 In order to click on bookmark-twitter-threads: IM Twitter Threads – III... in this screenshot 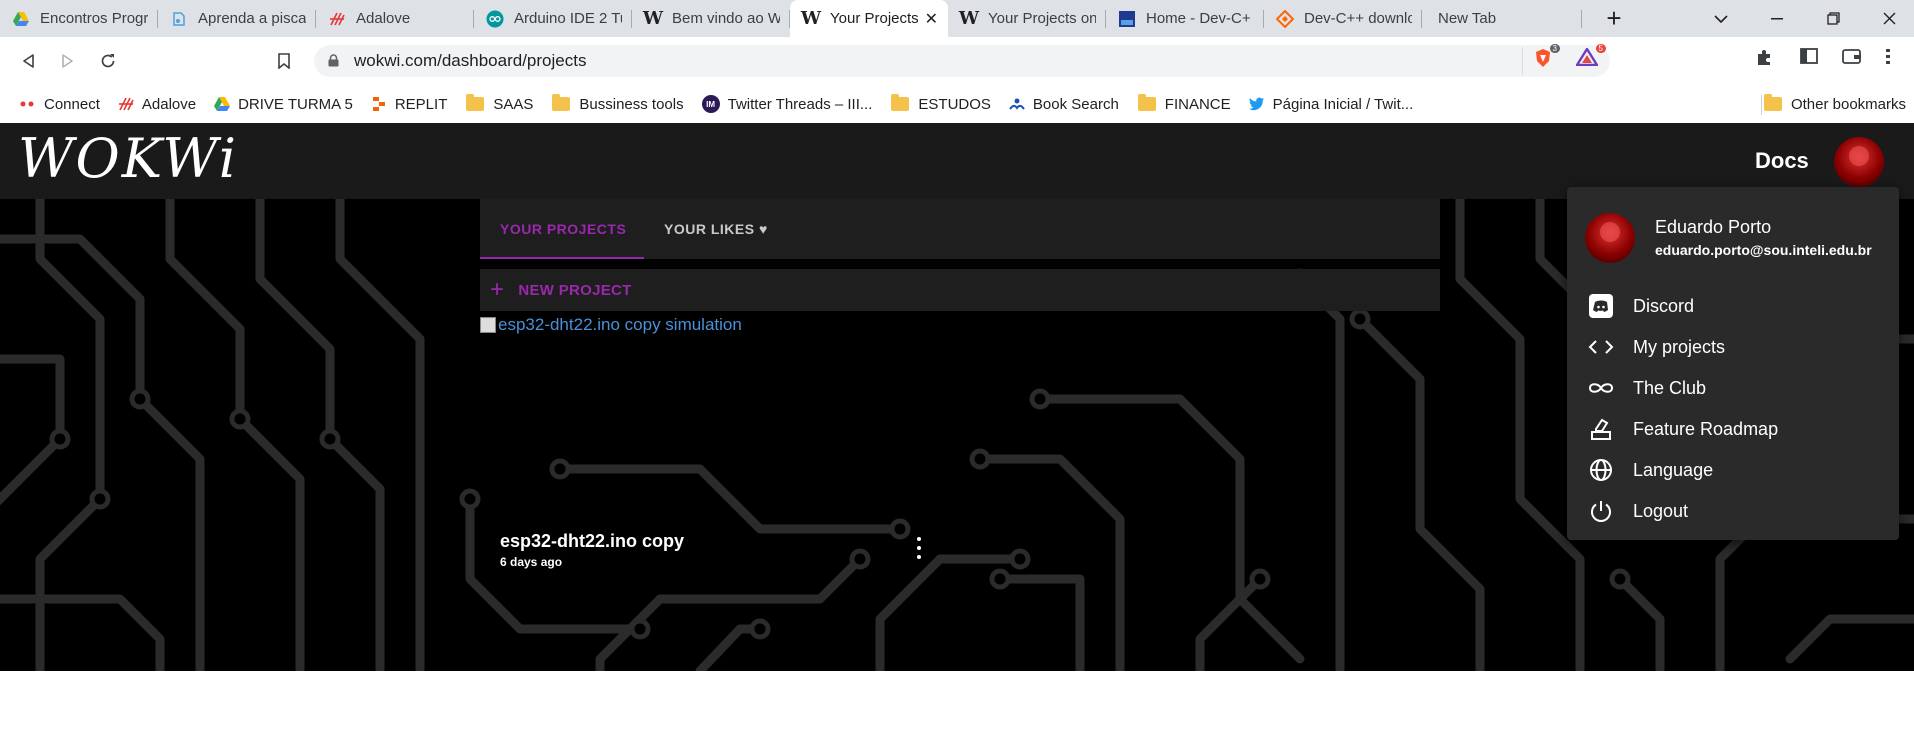, I will do `click(786, 104)`.